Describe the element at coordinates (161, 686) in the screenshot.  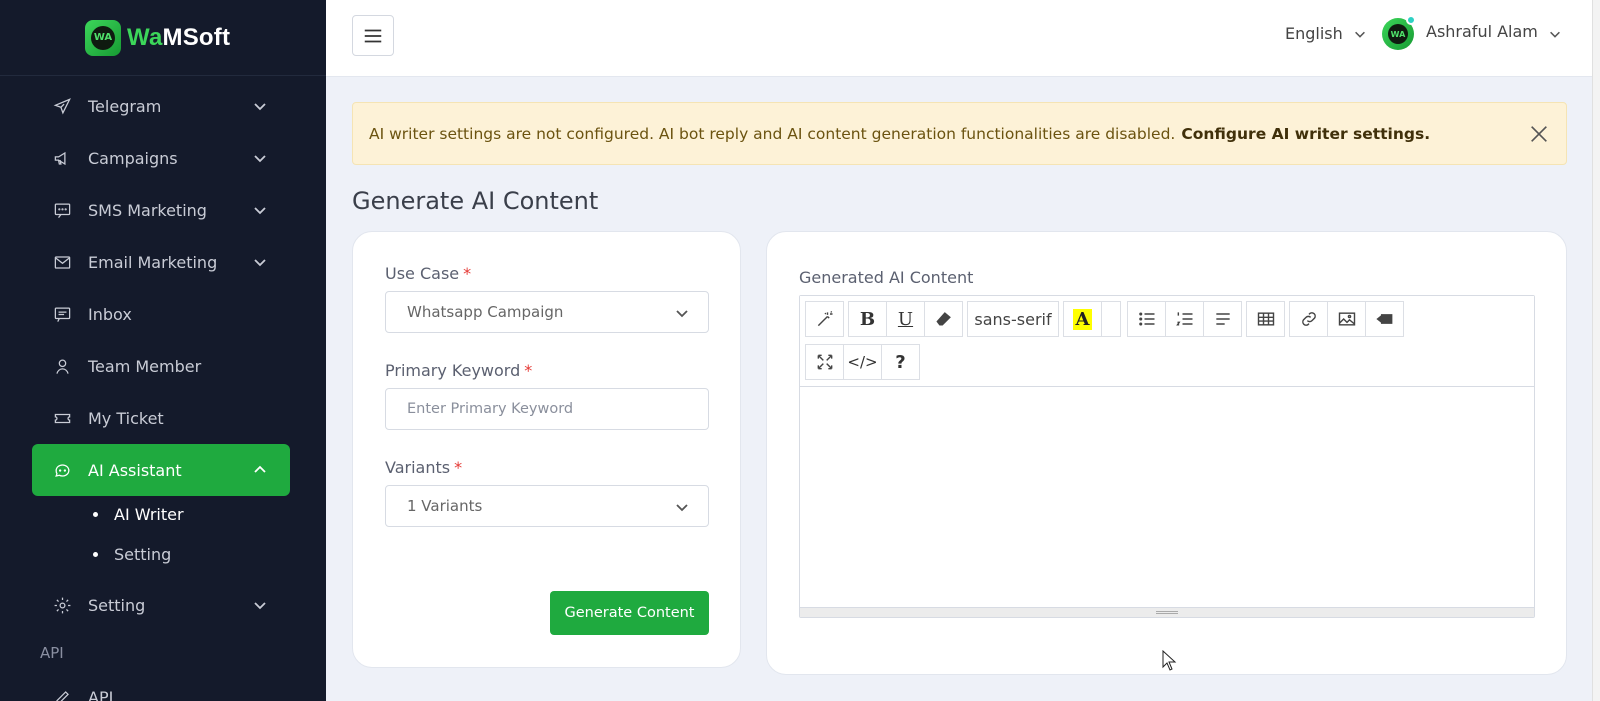
I see `sidebar-item-api: API` at that location.